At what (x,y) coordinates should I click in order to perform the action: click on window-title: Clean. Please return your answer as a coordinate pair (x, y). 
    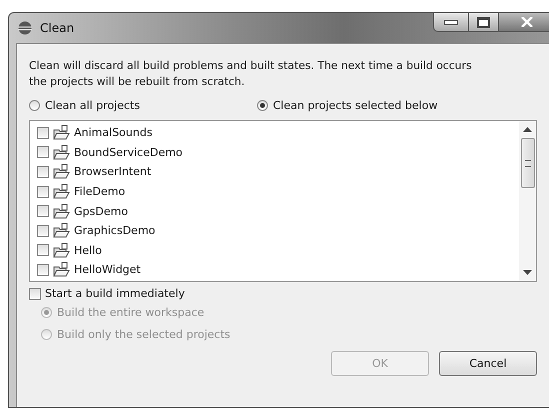
    Looking at the image, I should click on (57, 28).